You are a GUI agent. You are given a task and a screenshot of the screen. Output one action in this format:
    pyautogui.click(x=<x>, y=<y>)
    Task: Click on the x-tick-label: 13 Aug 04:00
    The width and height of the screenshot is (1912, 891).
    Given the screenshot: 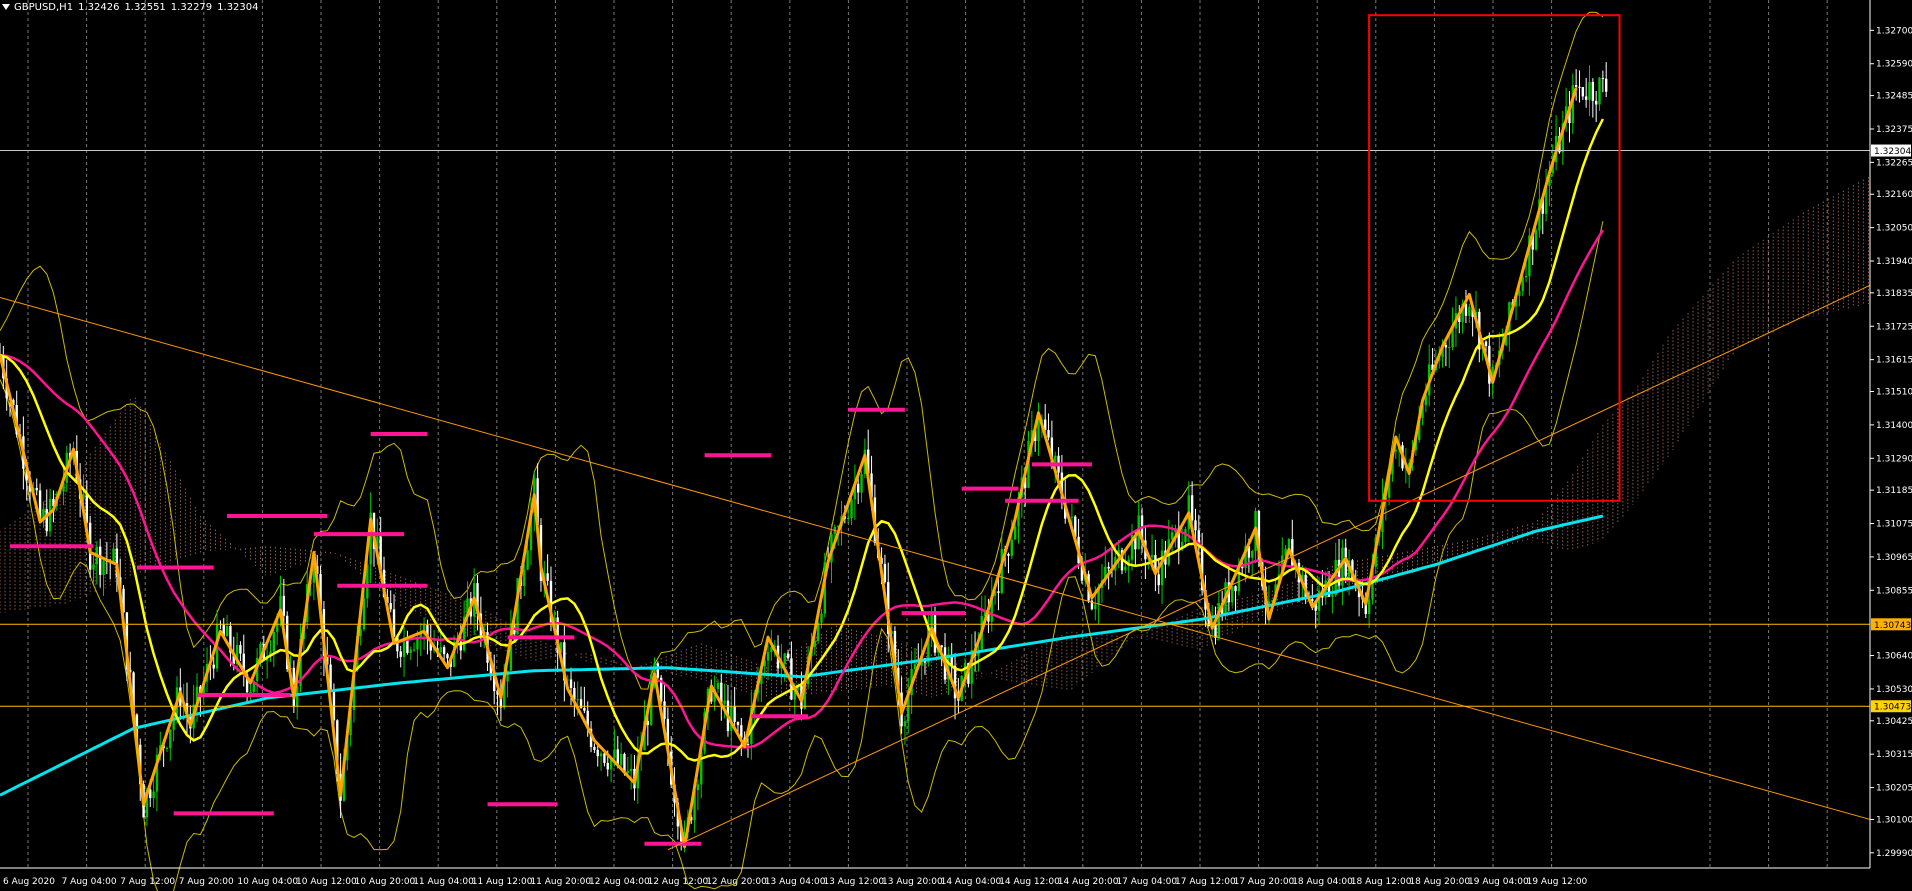 What is the action you would take?
    pyautogui.click(x=795, y=882)
    